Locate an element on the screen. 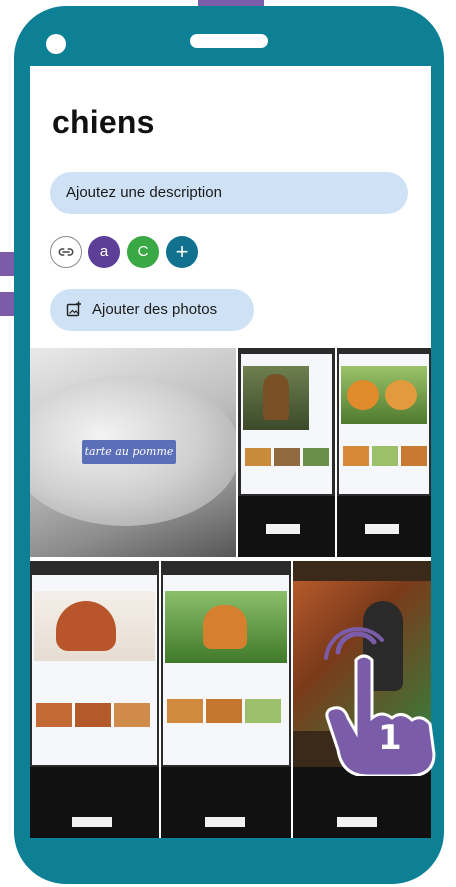 Image resolution: width=456 pixels, height=887 pixels. photo-screen-shepherd is located at coordinates (286, 452).